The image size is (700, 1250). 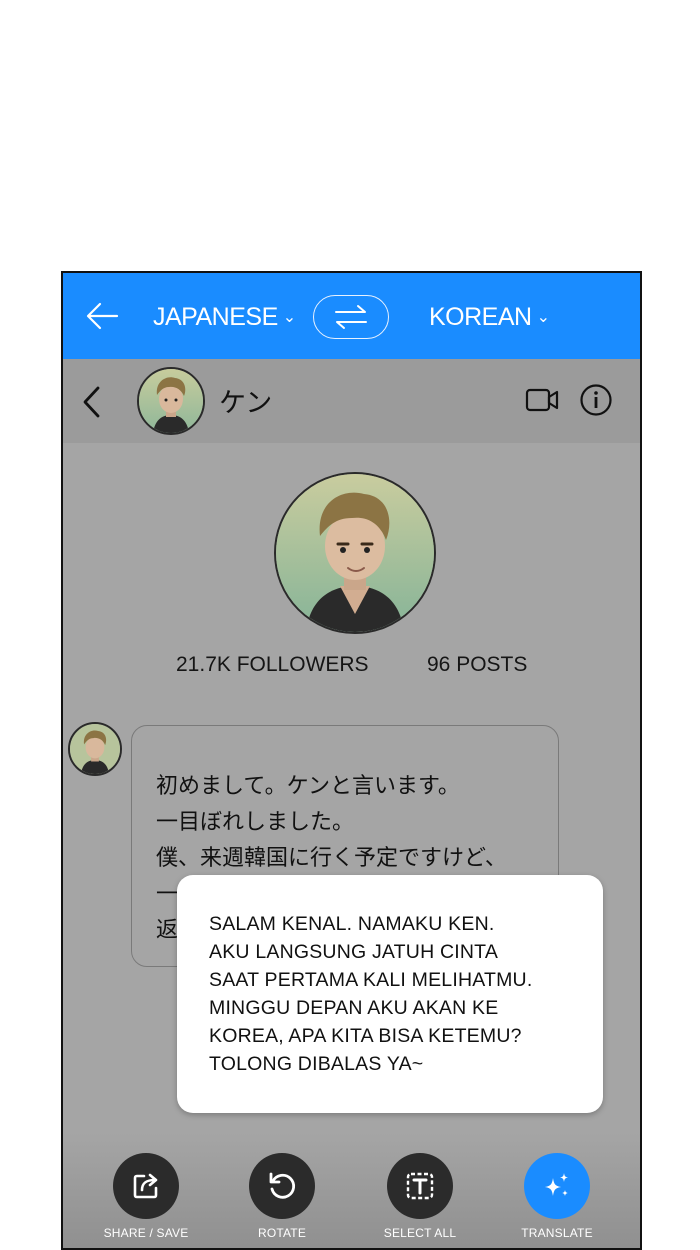 I want to click on share-save-button: SHARE / SAVE, so click(x=146, y=1196).